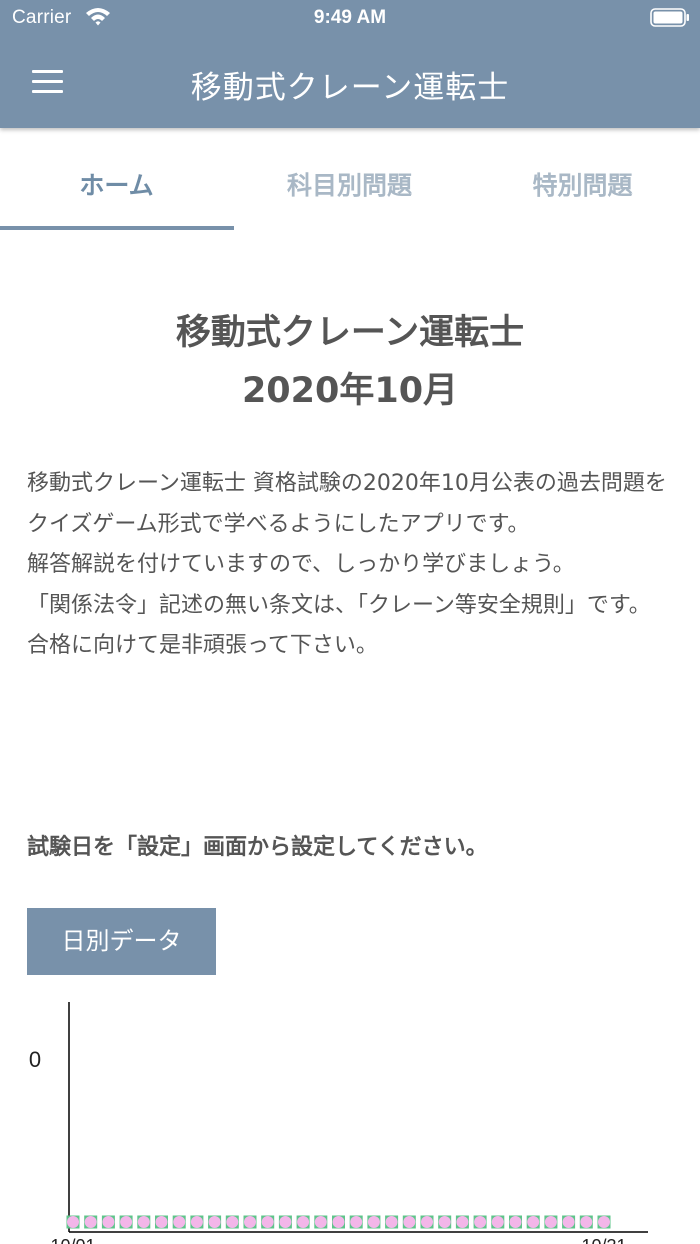 The height and width of the screenshot is (1244, 700). I want to click on hamburger-menu-icon, so click(48, 82).